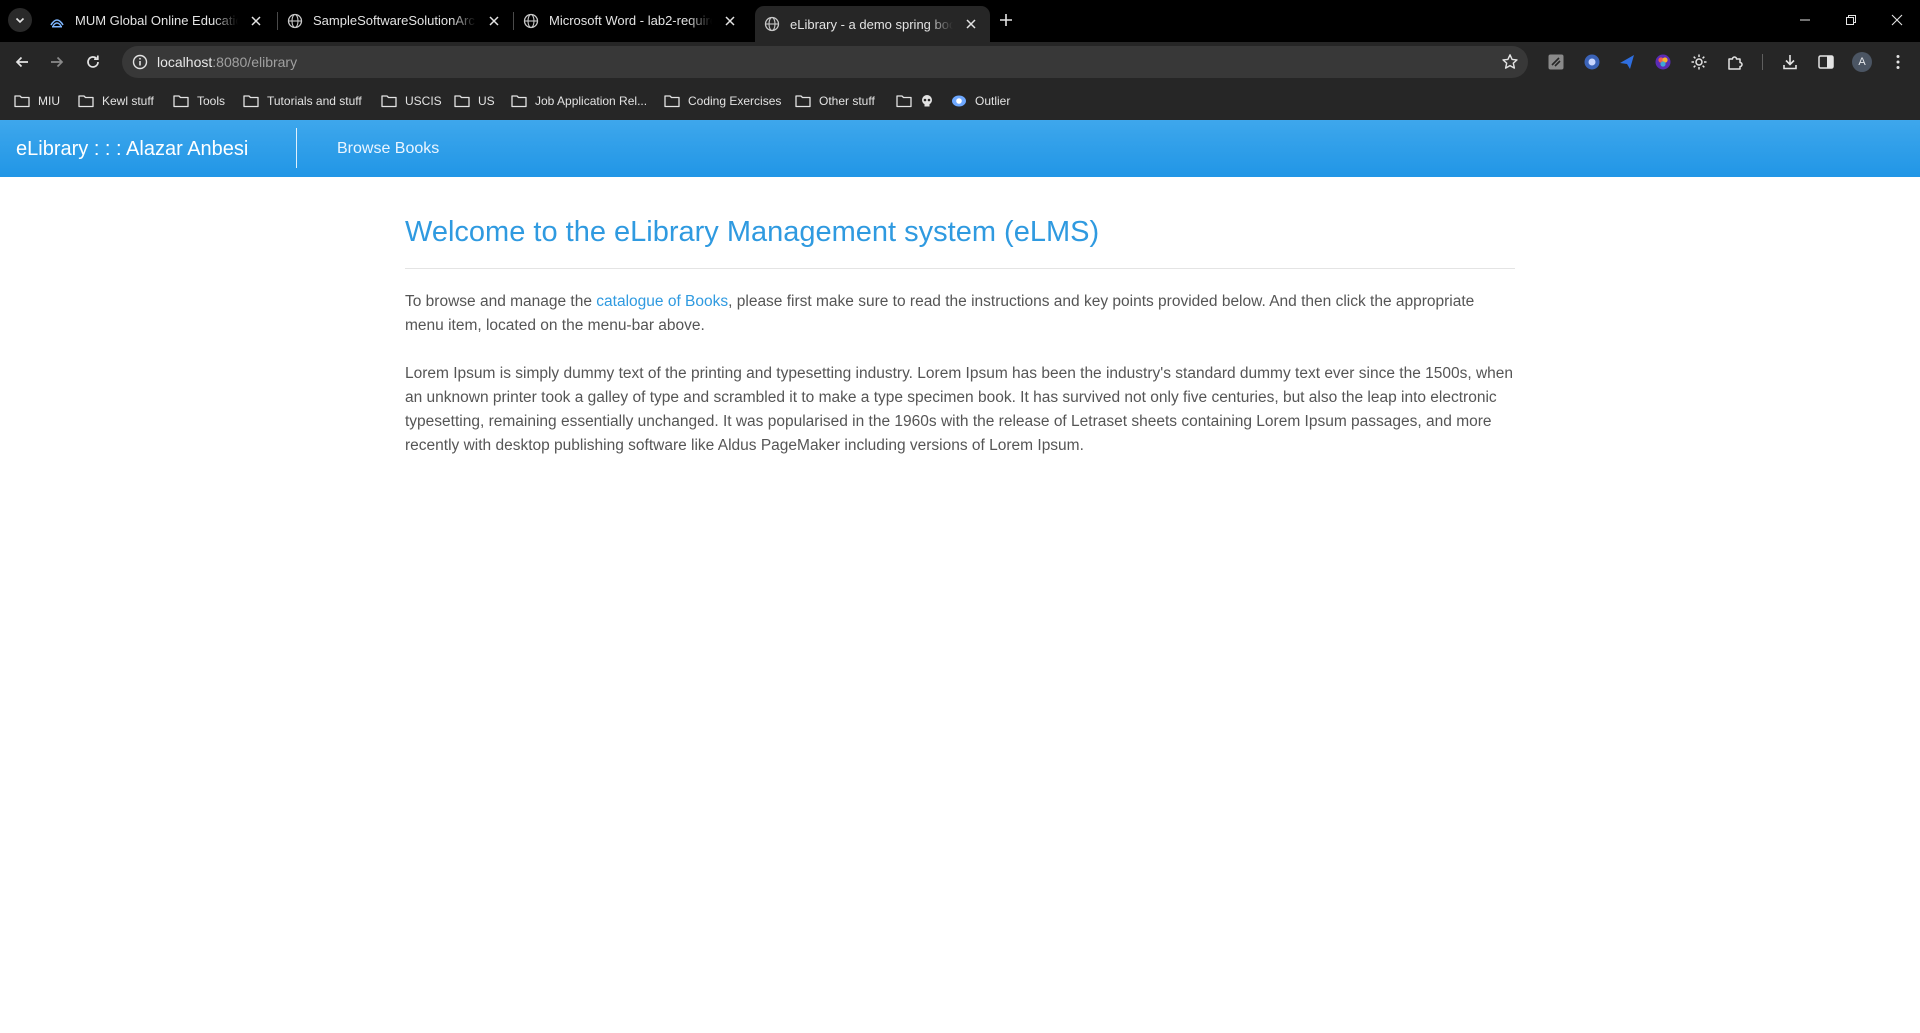  What do you see at coordinates (486, 101) in the screenshot?
I see `bookmark-label: US` at bounding box center [486, 101].